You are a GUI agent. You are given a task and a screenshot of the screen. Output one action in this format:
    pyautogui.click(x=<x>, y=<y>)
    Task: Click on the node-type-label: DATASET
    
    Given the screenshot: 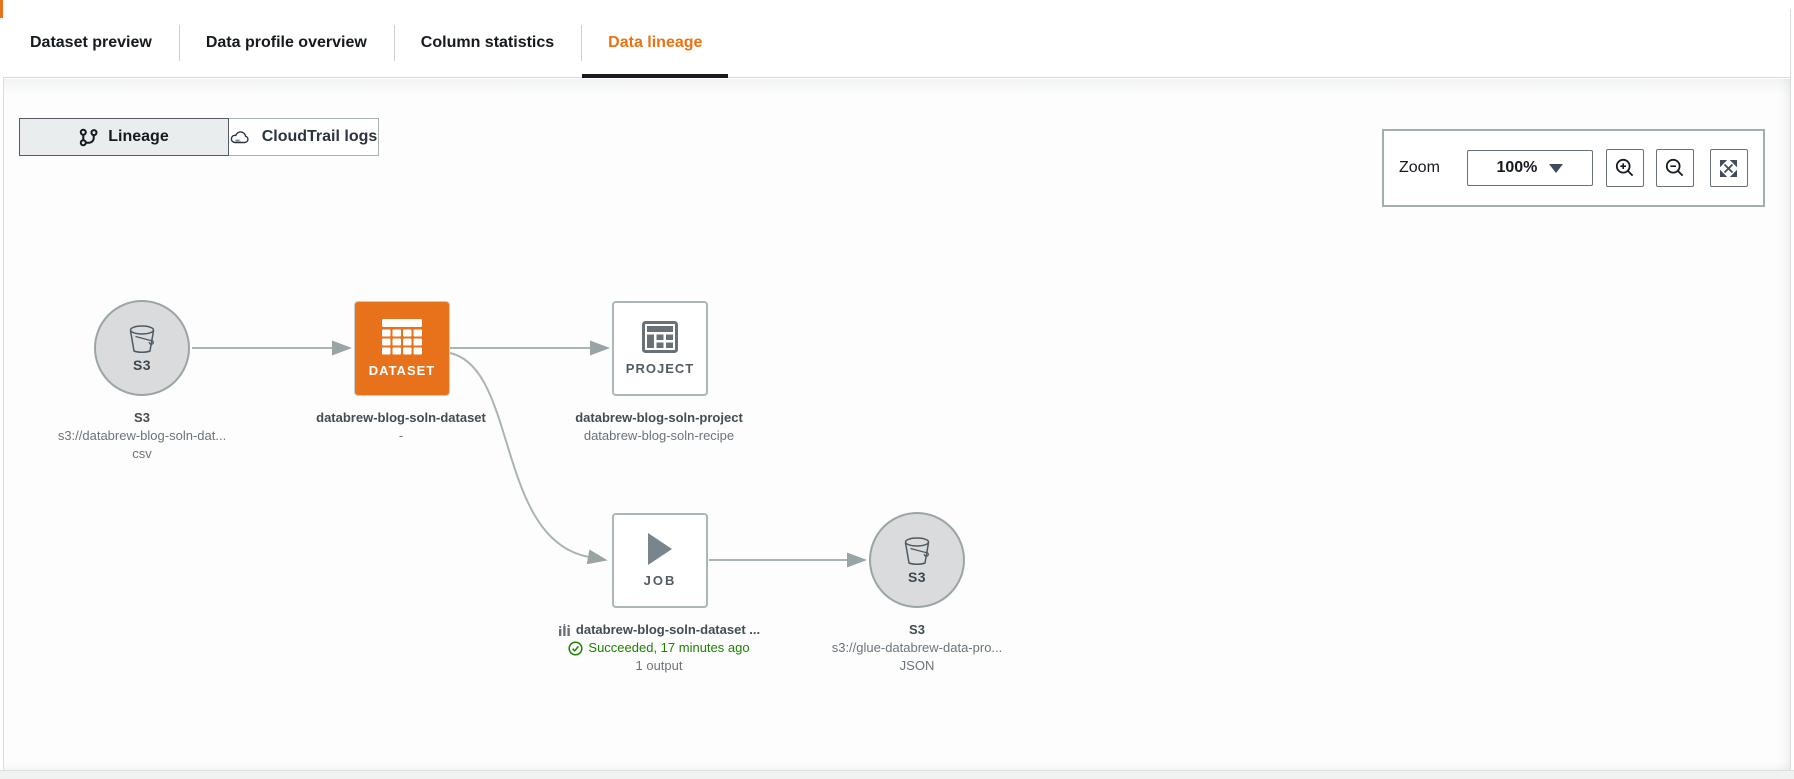 What is the action you would take?
    pyautogui.click(x=402, y=370)
    